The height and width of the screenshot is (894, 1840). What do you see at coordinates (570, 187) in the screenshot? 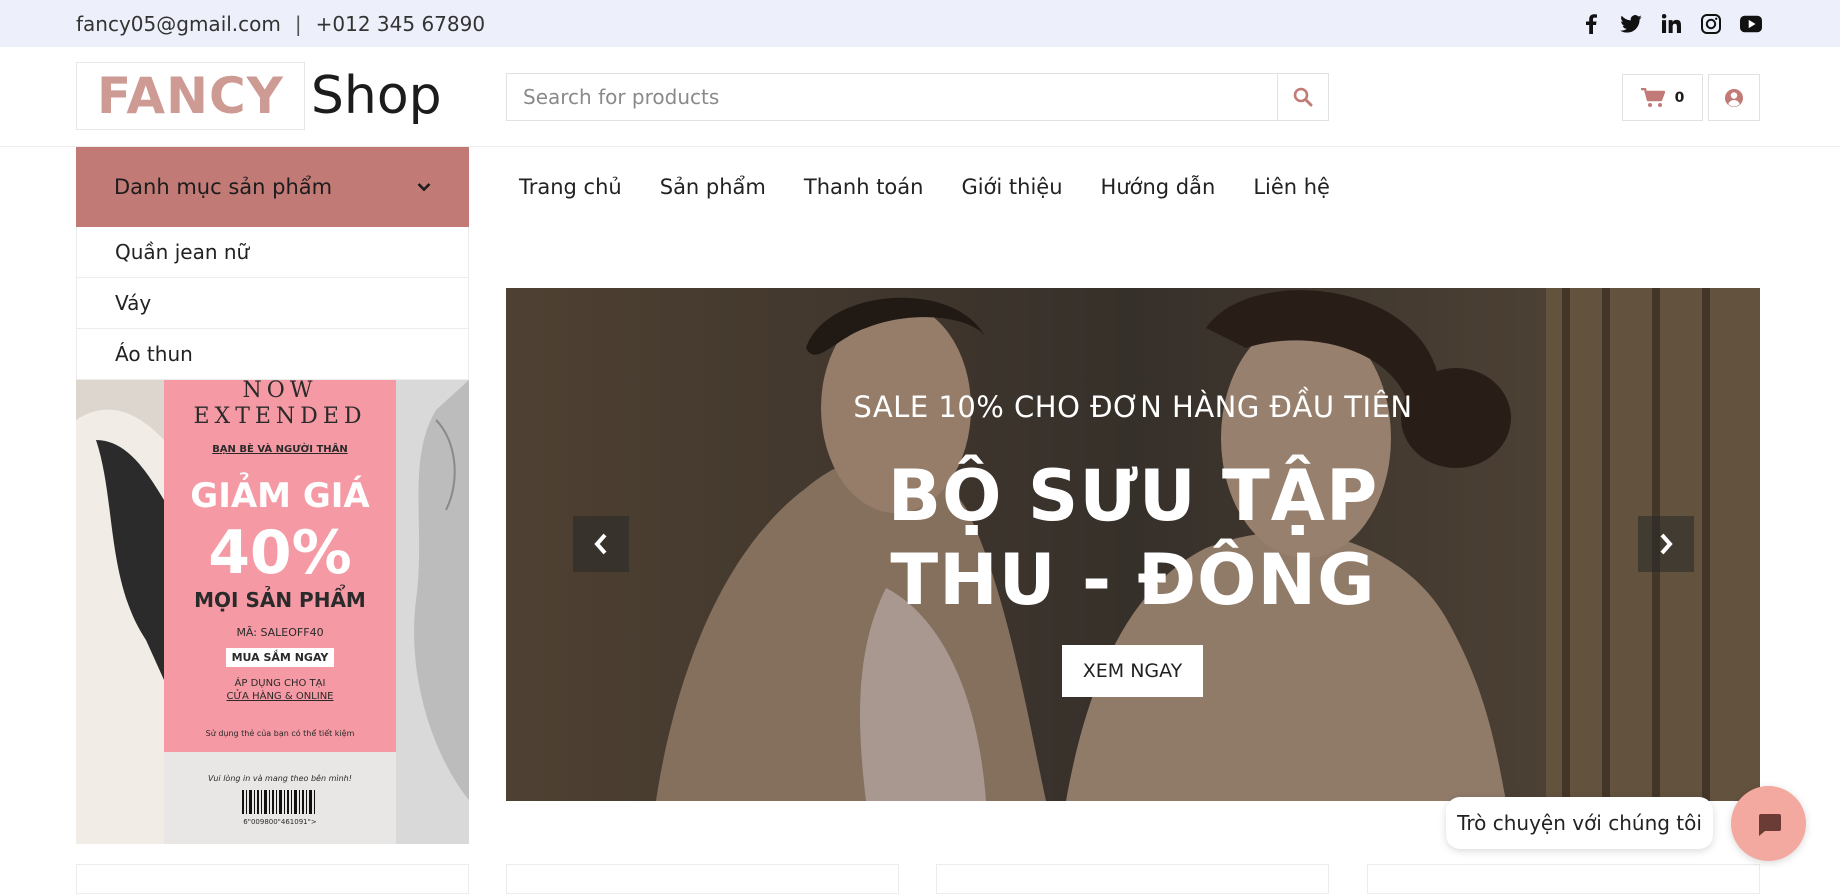
I see `nav-item-home: Trang chủ` at bounding box center [570, 187].